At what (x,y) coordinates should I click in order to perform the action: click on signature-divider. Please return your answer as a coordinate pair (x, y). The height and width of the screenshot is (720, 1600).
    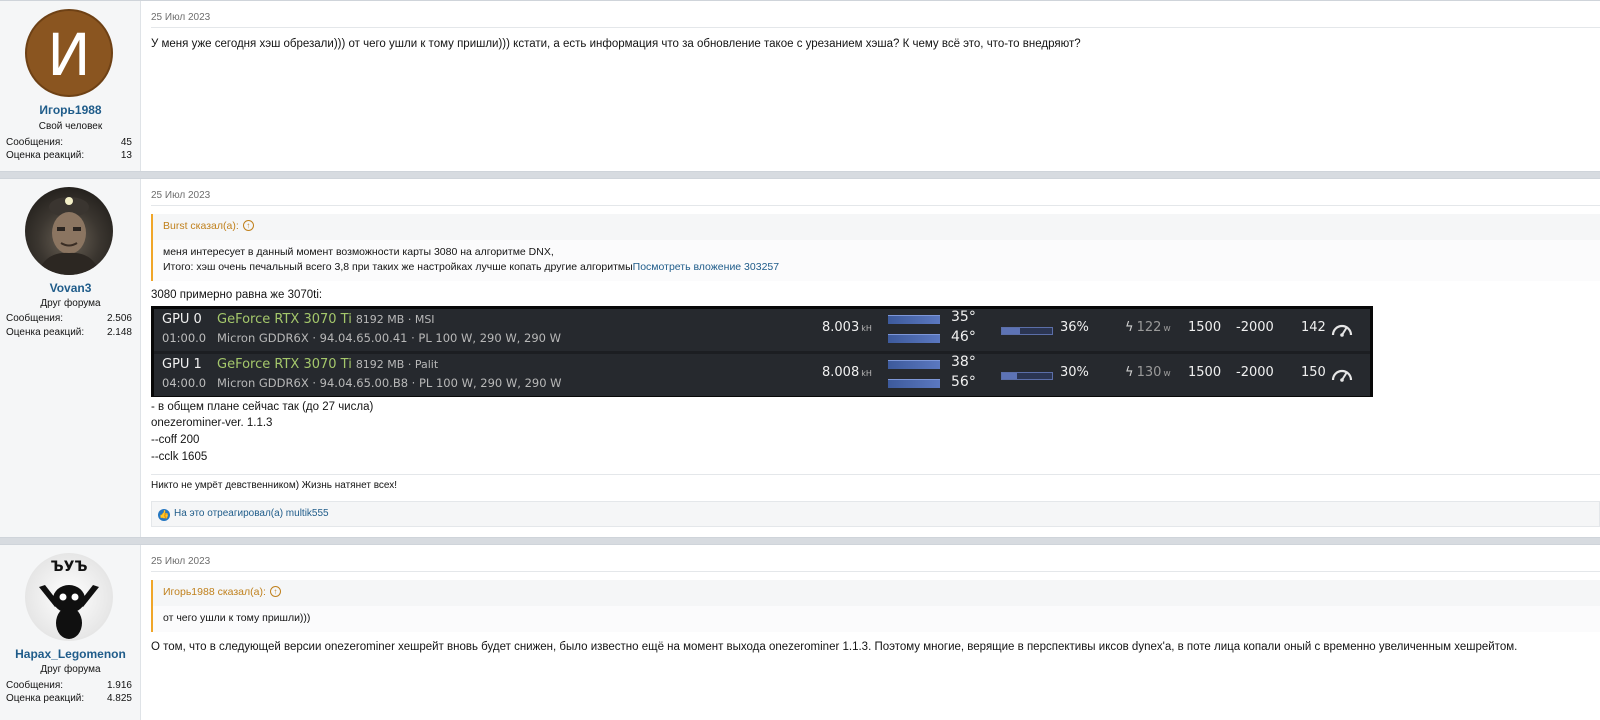
    Looking at the image, I should click on (875, 474).